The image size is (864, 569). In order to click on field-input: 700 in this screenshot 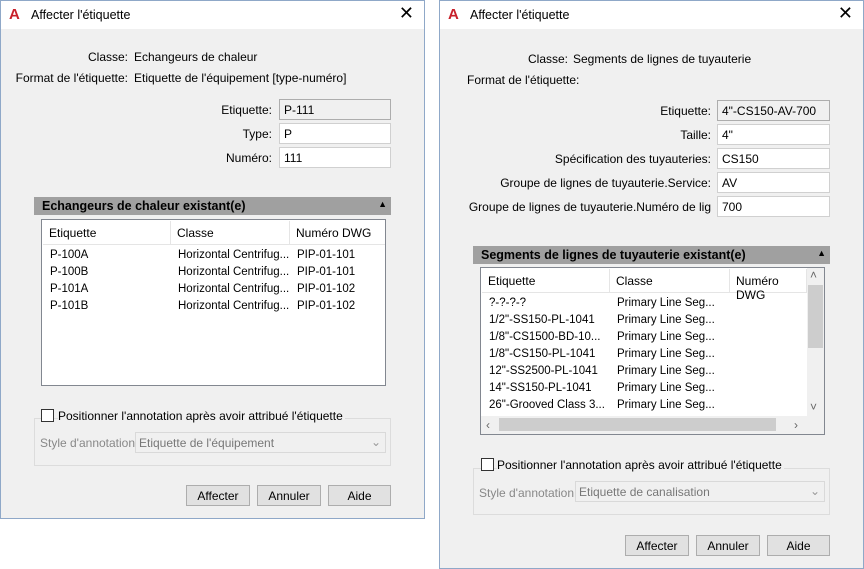, I will do `click(773, 206)`.